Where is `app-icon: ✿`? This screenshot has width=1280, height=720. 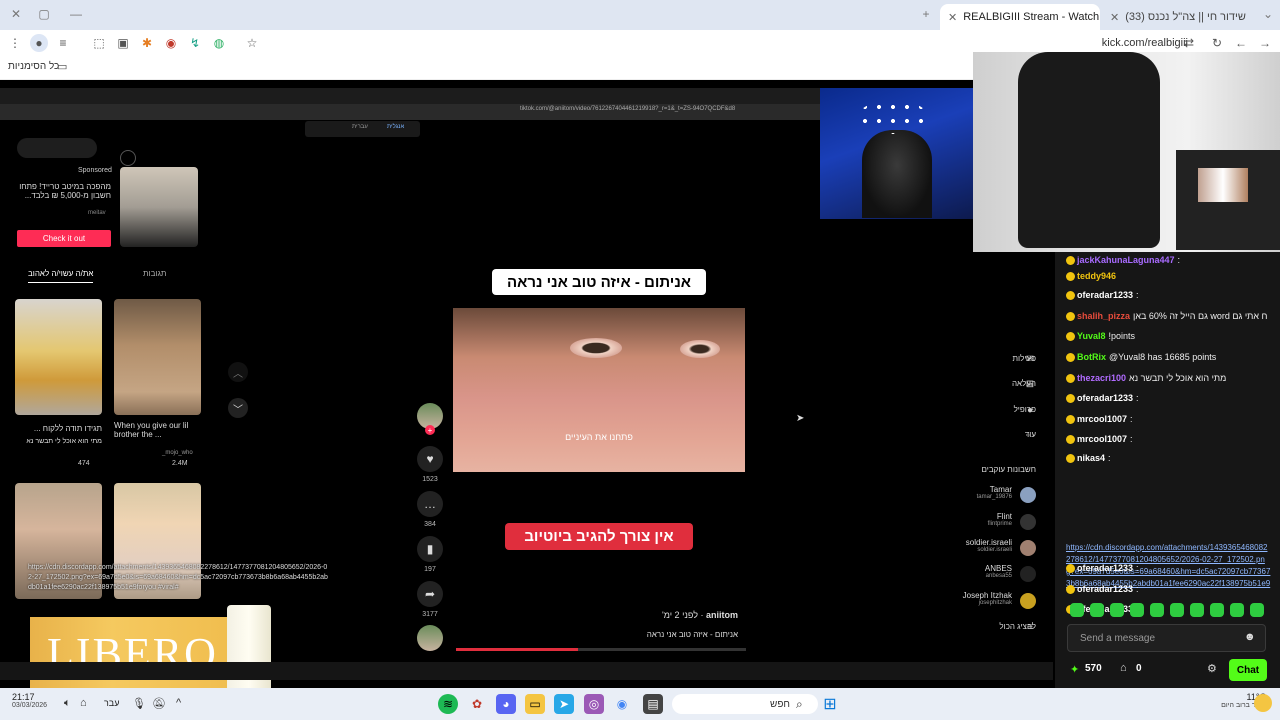 app-icon: ✿ is located at coordinates (477, 704).